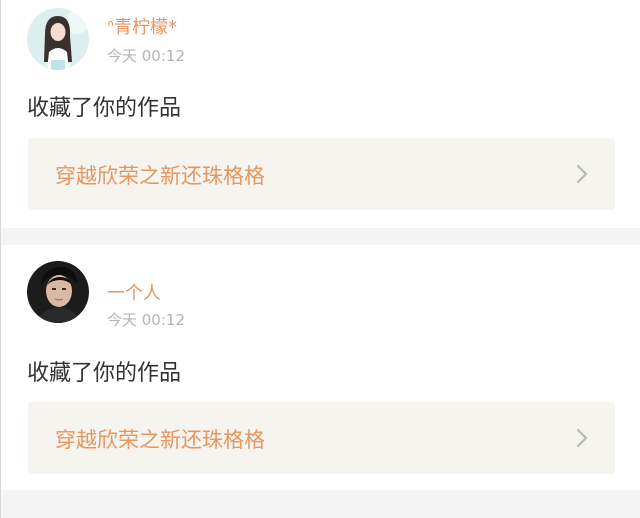  Describe the element at coordinates (142, 26) in the screenshot. I see `username: ᐢ青柠檬*` at that location.